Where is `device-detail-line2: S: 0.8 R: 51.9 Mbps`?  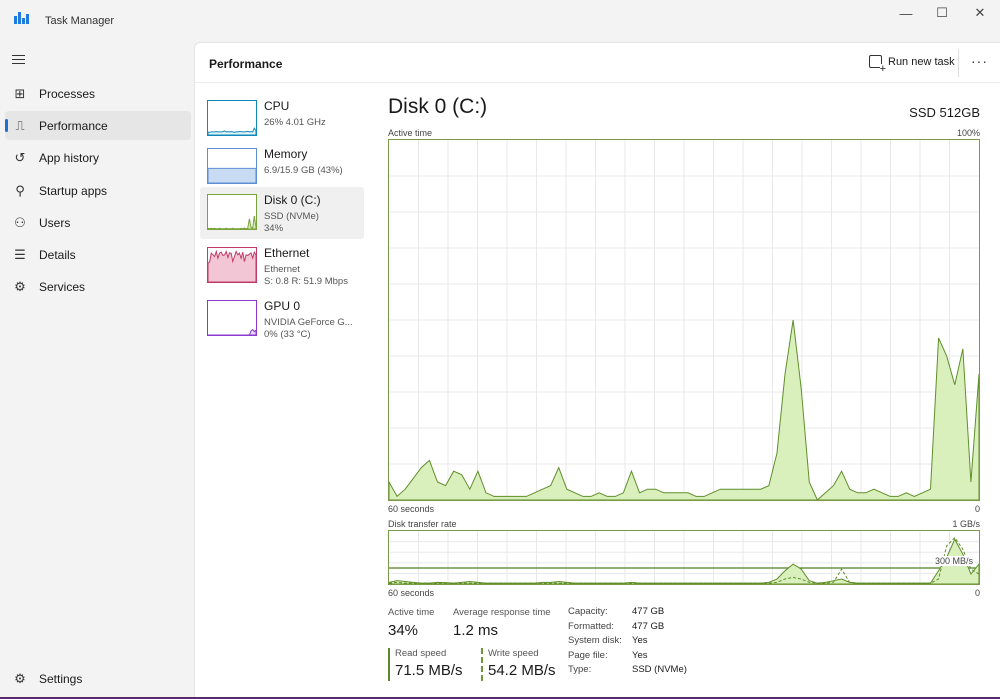
device-detail-line2: S: 0.8 R: 51.9 Mbps is located at coordinates (306, 281).